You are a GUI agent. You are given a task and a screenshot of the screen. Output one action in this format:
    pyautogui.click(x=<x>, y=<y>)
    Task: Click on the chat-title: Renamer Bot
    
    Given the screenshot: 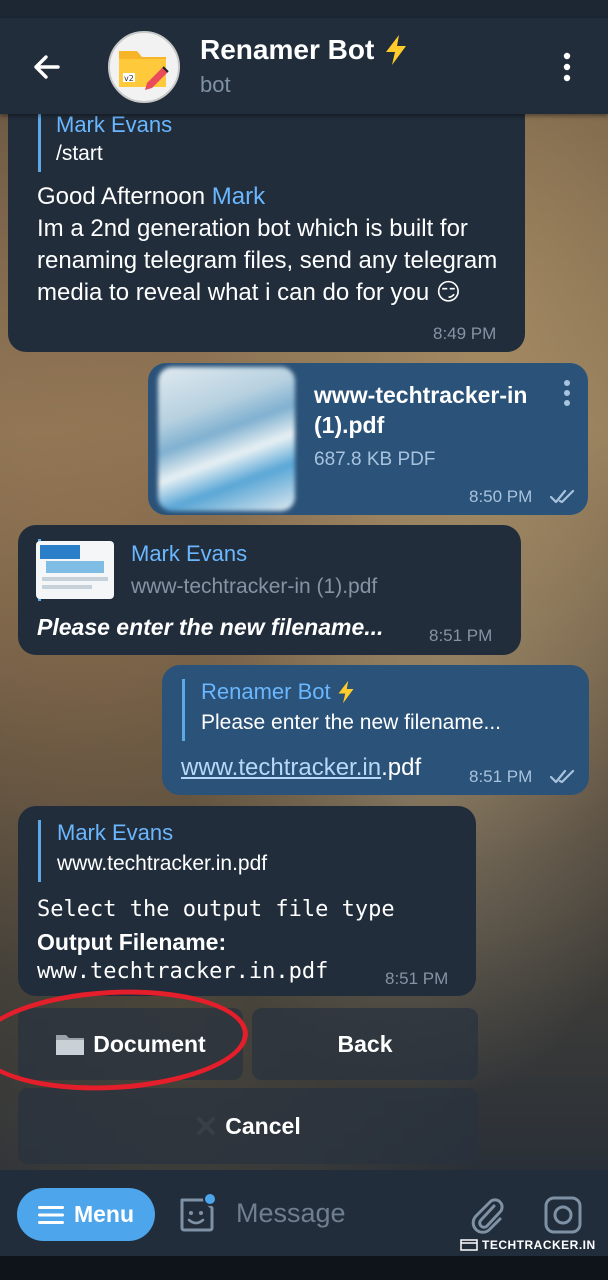 What is the action you would take?
    pyautogui.click(x=304, y=50)
    